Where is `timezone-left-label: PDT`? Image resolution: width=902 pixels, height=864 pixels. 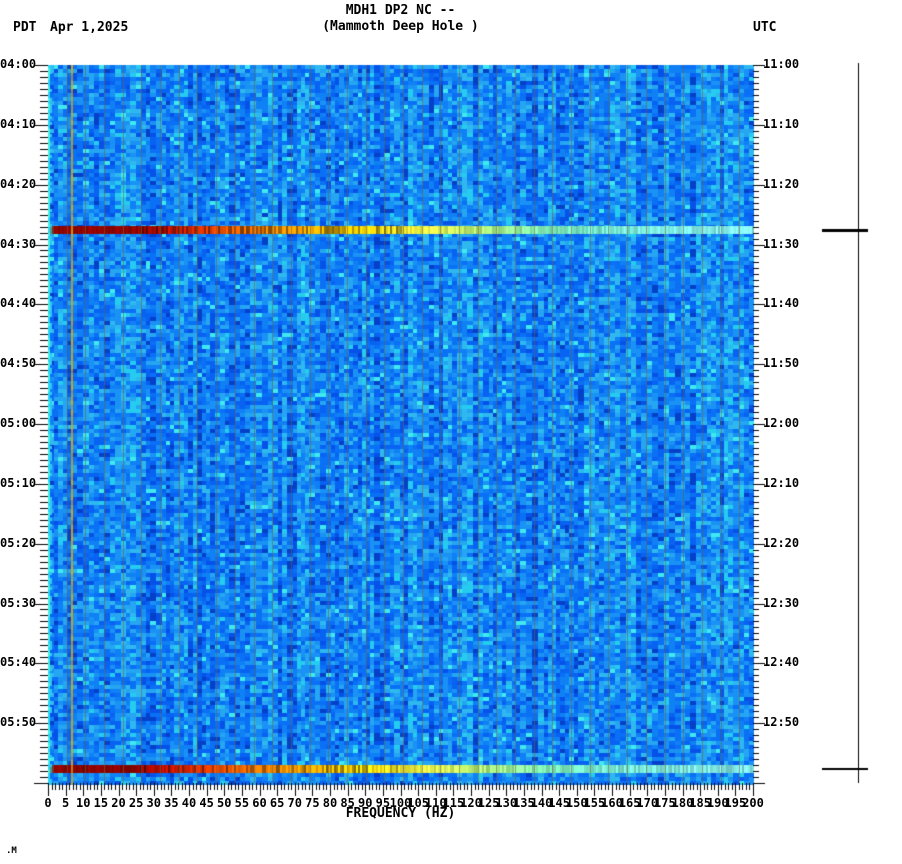
timezone-left-label: PDT is located at coordinates (25, 27).